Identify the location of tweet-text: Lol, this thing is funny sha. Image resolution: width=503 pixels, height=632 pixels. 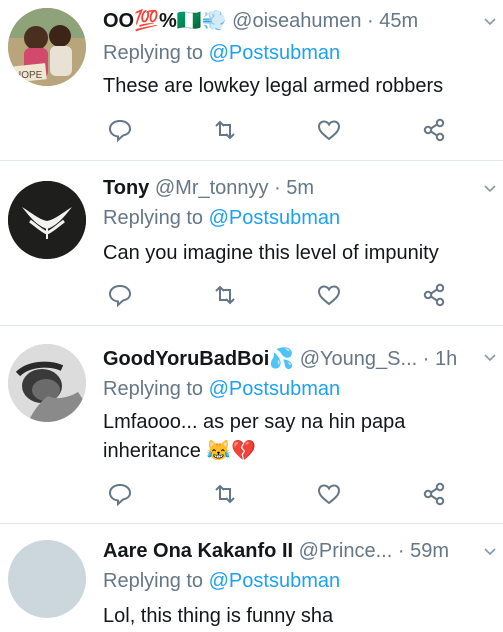
(218, 616).